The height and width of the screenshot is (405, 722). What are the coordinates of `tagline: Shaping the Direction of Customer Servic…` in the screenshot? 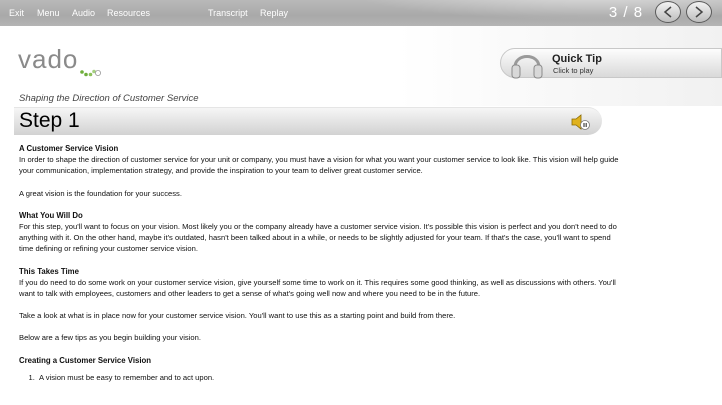 It's located at (109, 98).